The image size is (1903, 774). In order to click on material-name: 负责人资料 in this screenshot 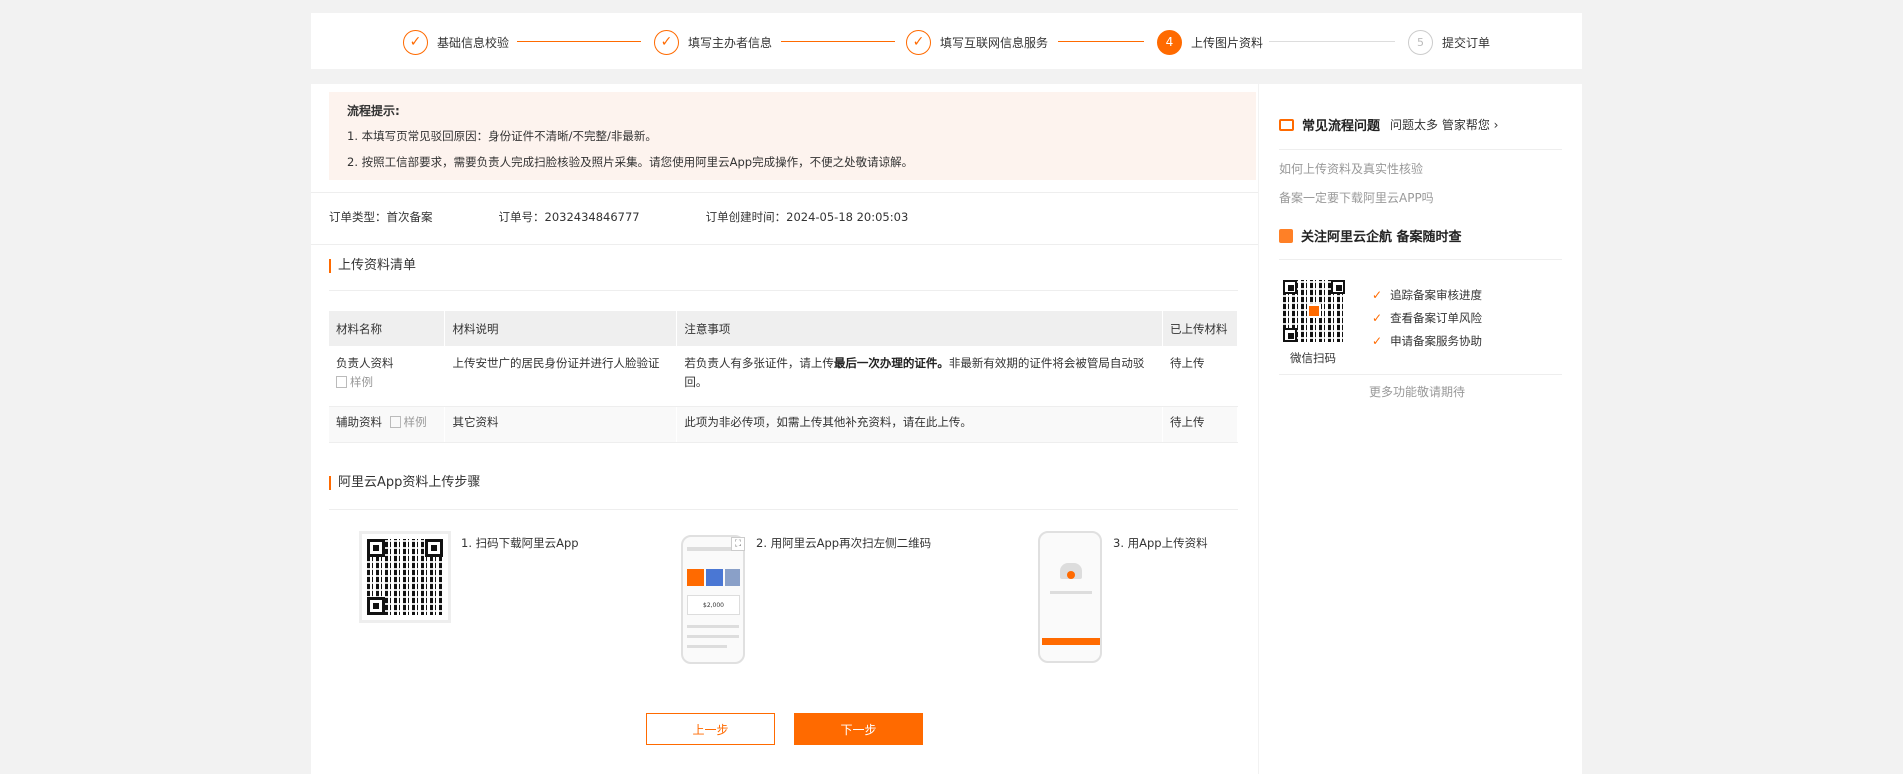, I will do `click(365, 363)`.